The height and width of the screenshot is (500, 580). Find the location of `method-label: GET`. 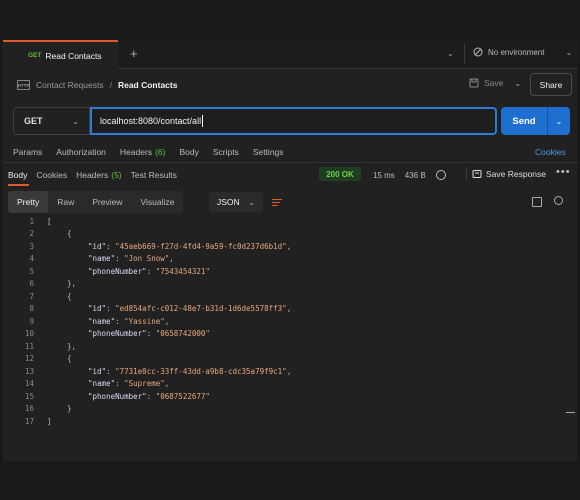

method-label: GET is located at coordinates (33, 121).